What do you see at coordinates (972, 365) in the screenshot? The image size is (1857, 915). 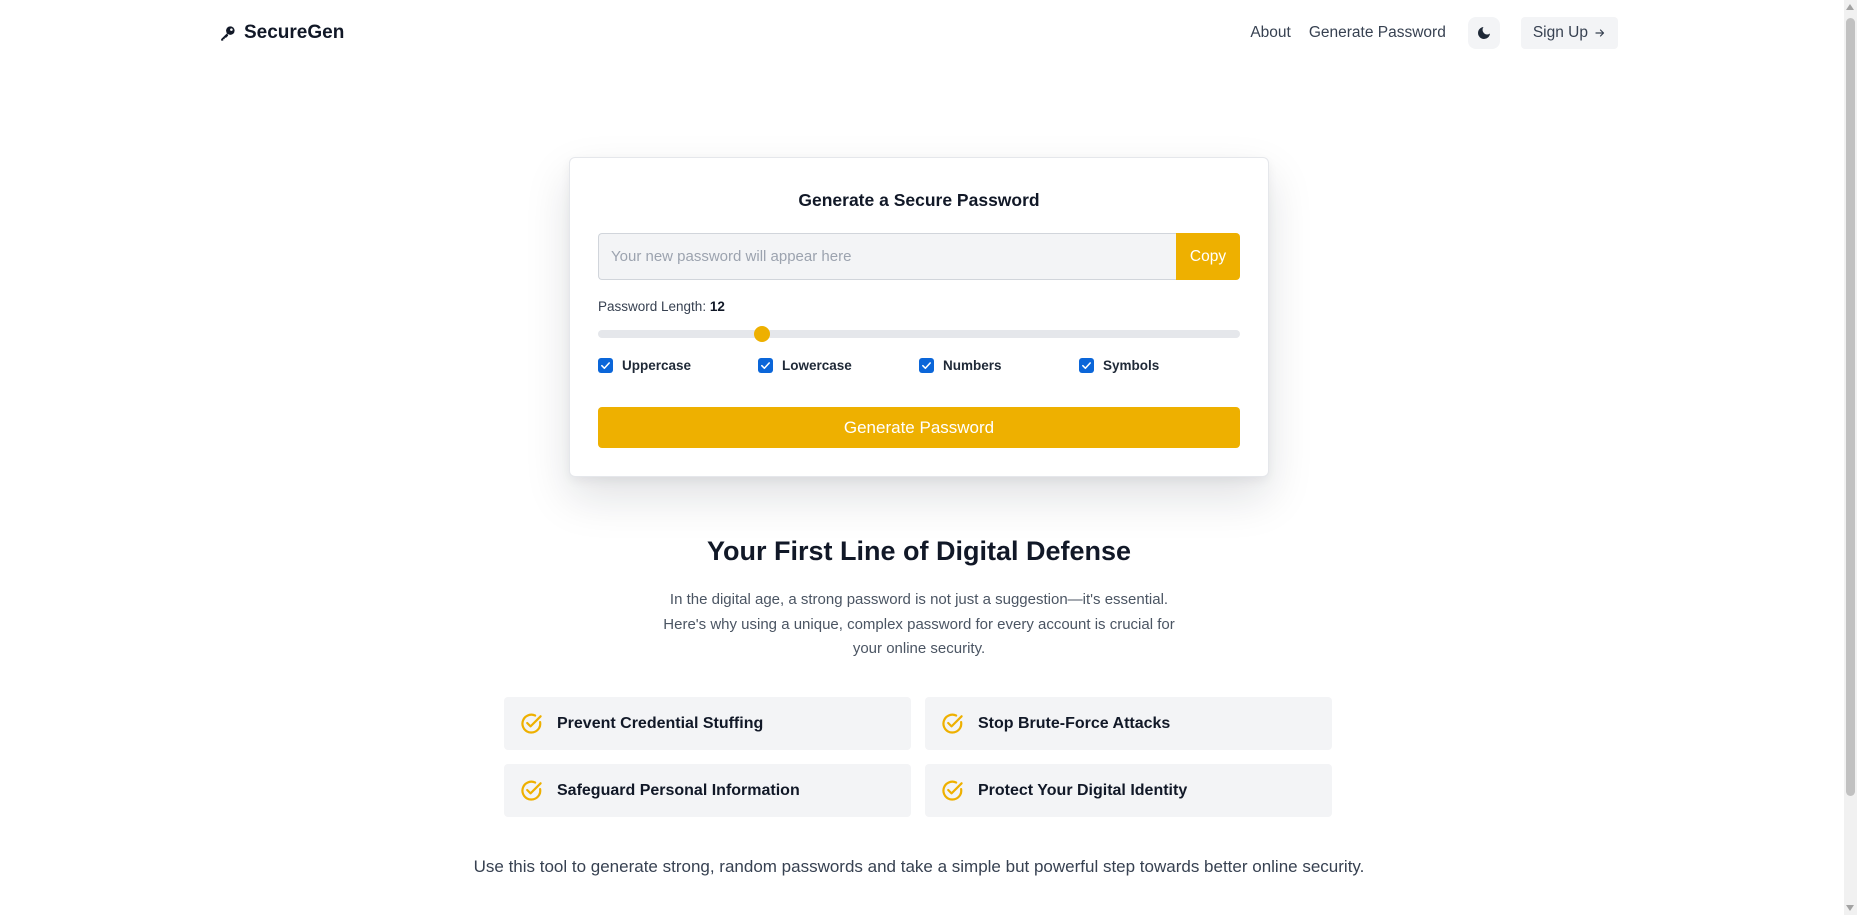 I see `numbers-label: Numbers` at bounding box center [972, 365].